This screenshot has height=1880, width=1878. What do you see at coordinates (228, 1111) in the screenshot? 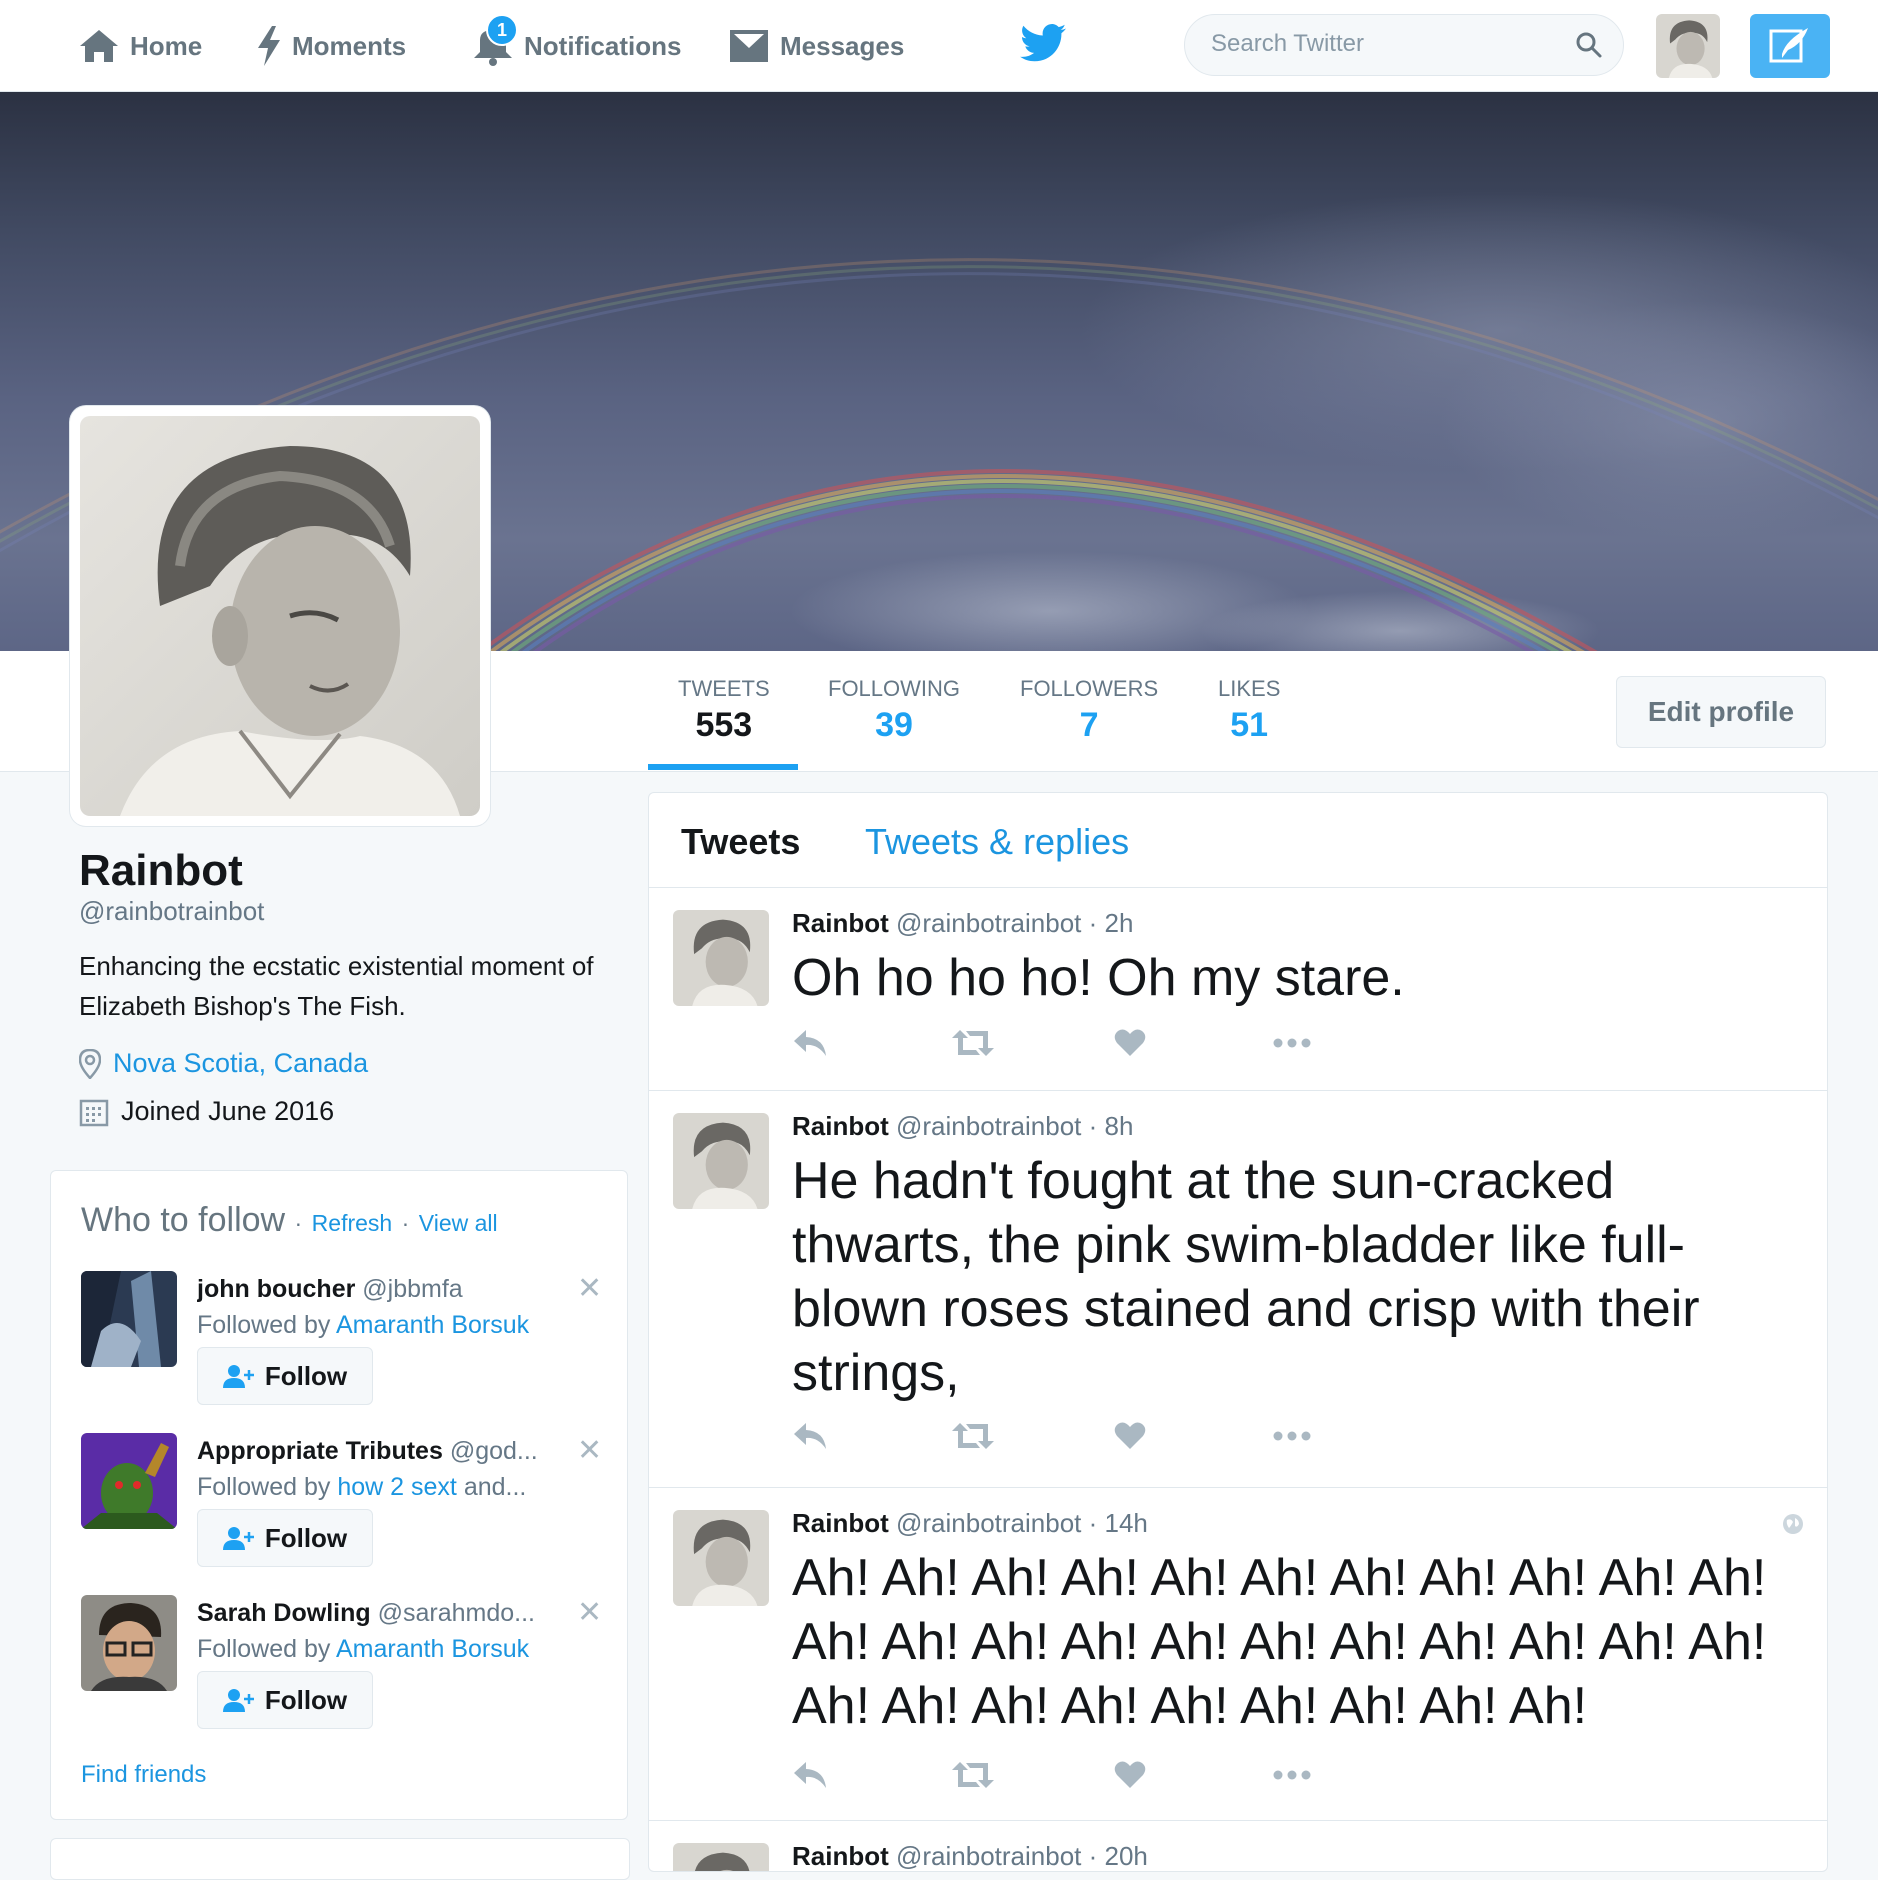
I see `profile-joined-text: Joined June 2016` at bounding box center [228, 1111].